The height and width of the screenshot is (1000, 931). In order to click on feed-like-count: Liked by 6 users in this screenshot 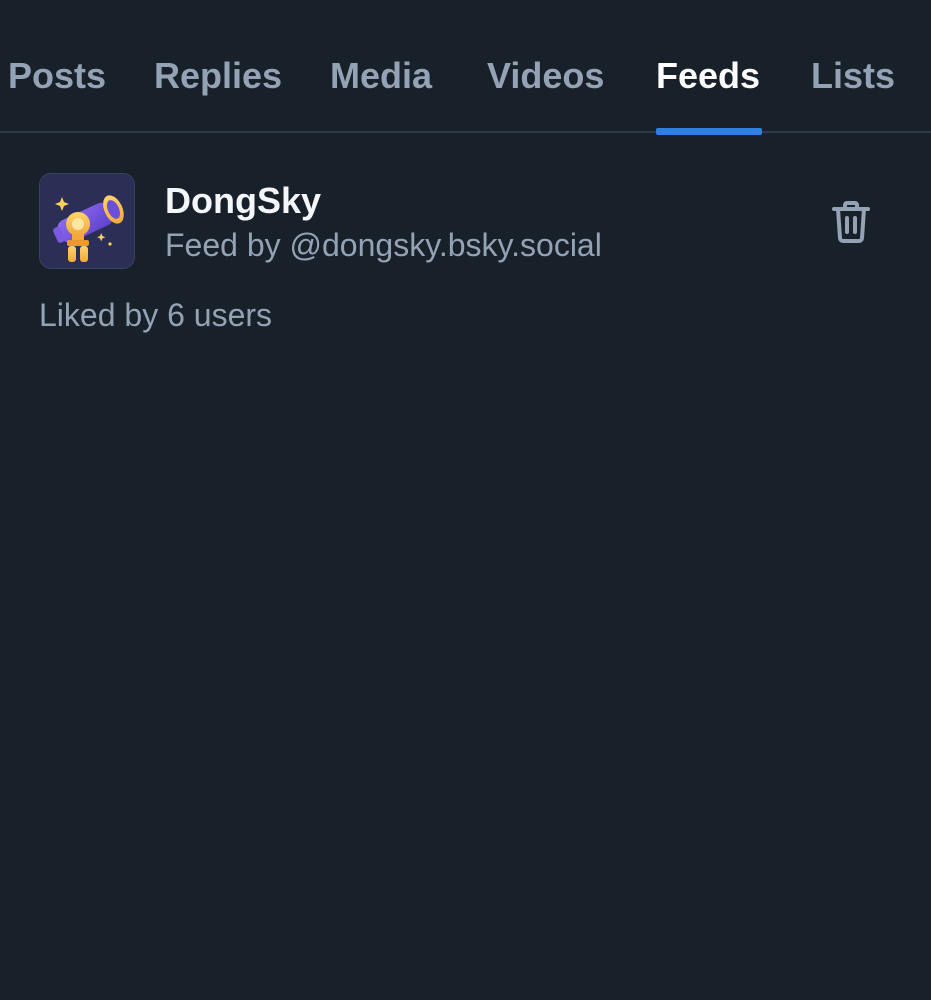, I will do `click(155, 315)`.